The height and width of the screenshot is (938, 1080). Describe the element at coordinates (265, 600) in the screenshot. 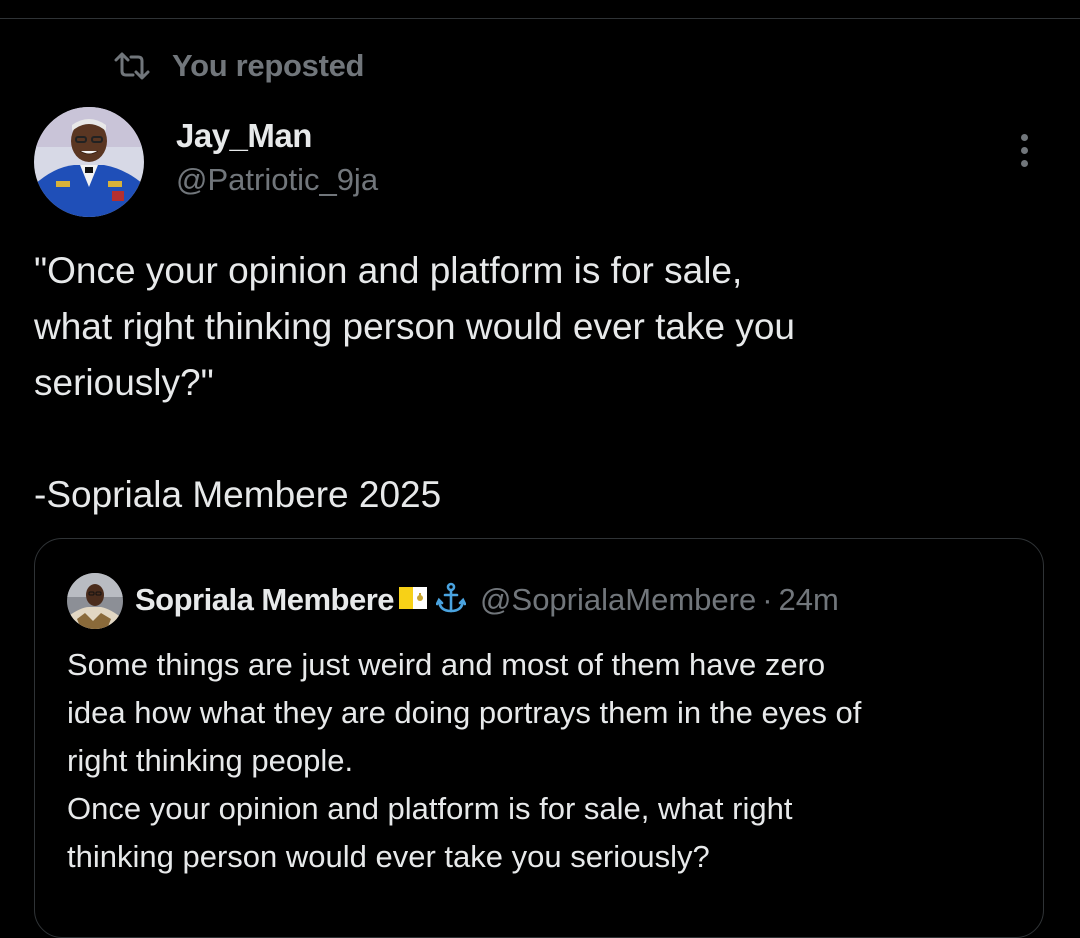

I see `quote-author-name: Sopriala Membere` at that location.